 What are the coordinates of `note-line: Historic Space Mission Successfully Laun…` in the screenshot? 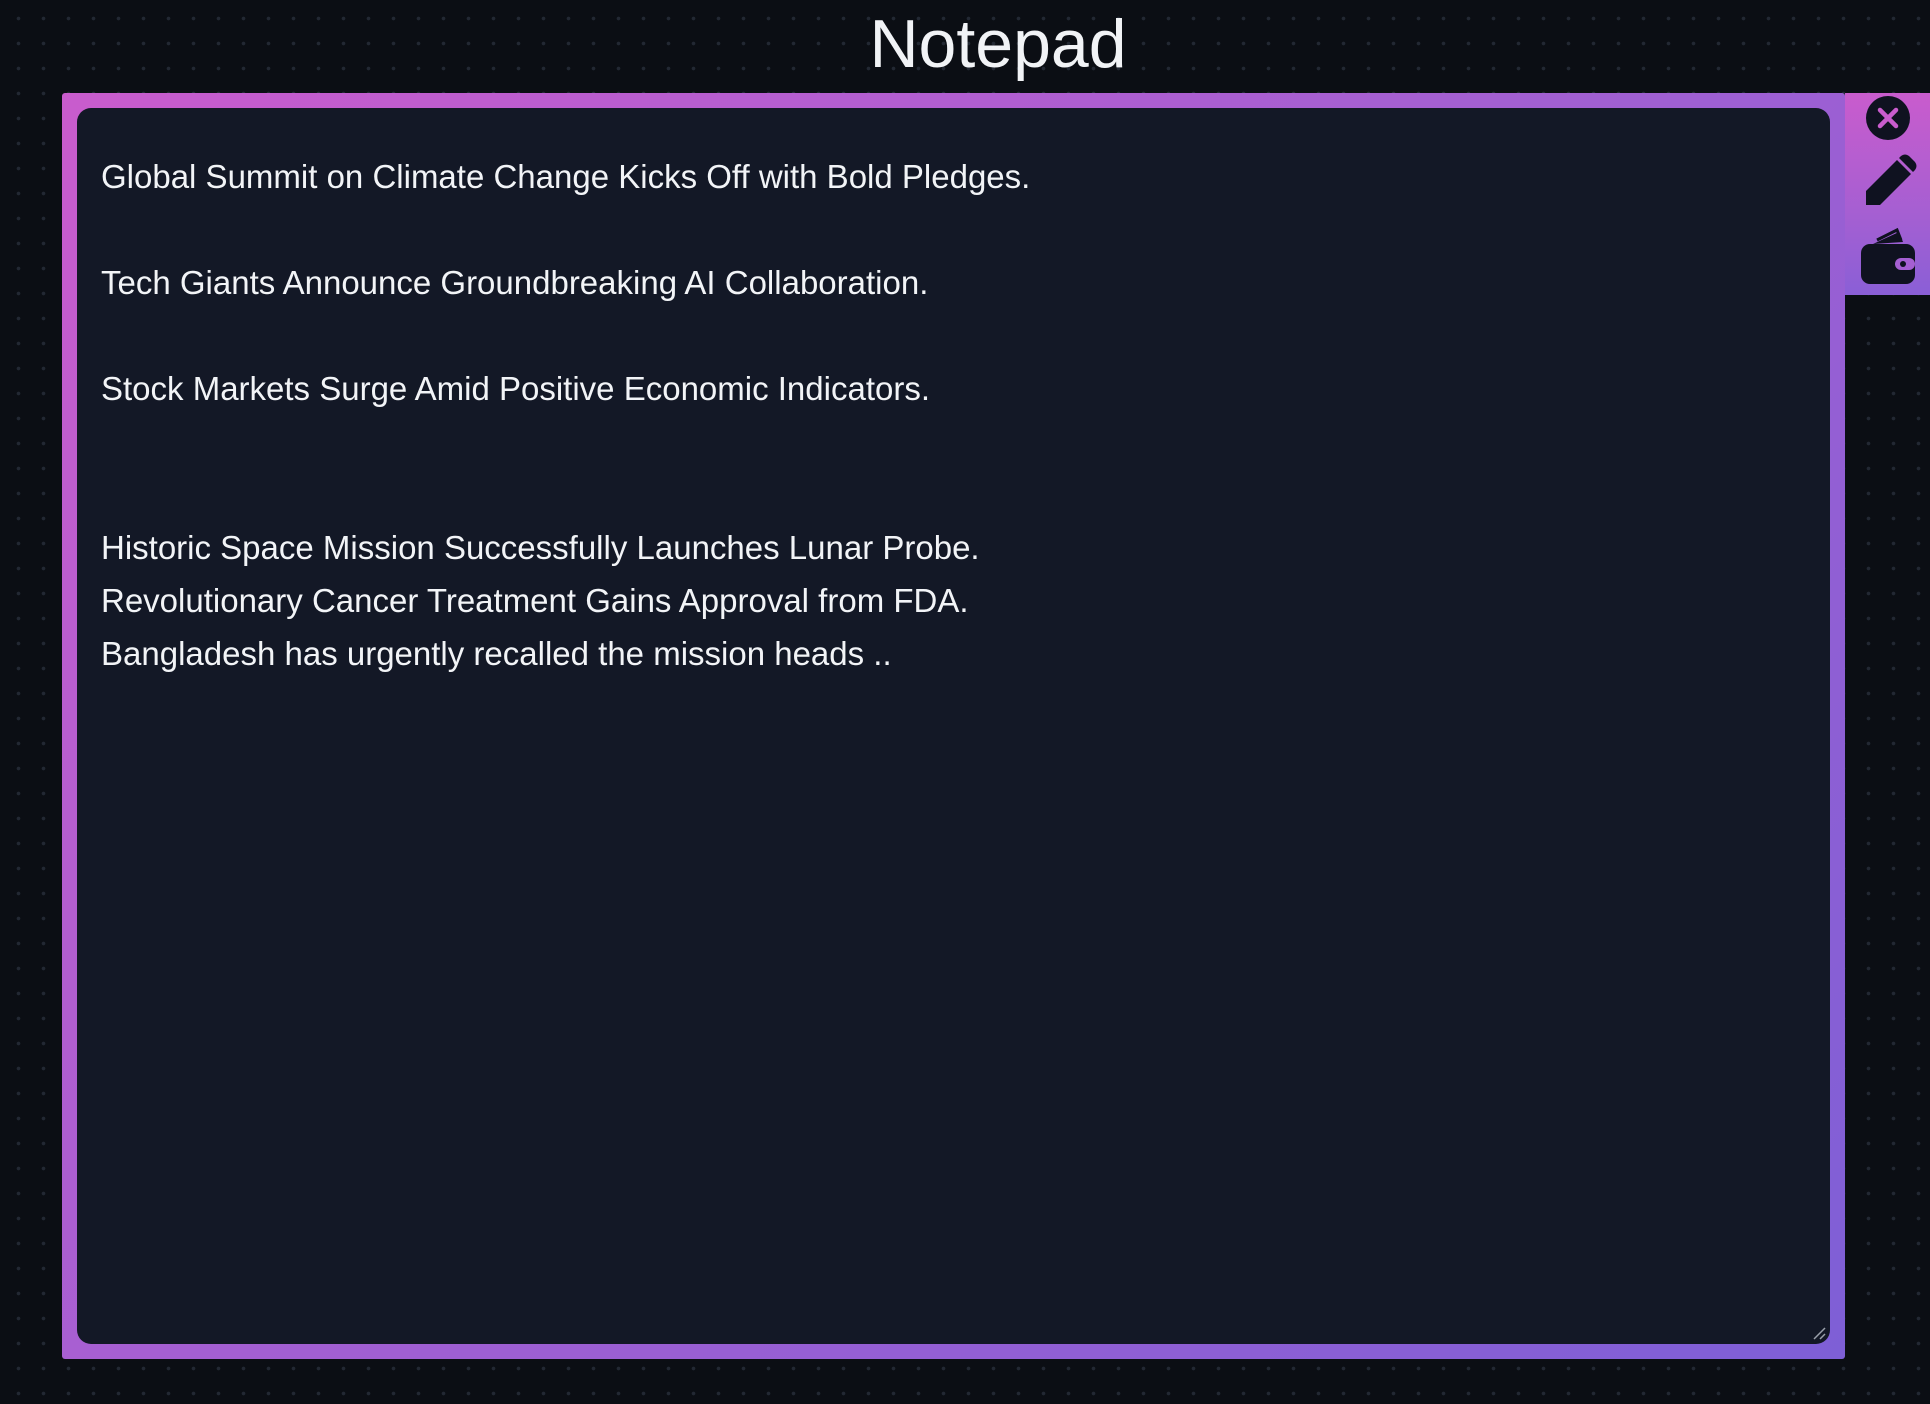 It's located at (540, 547).